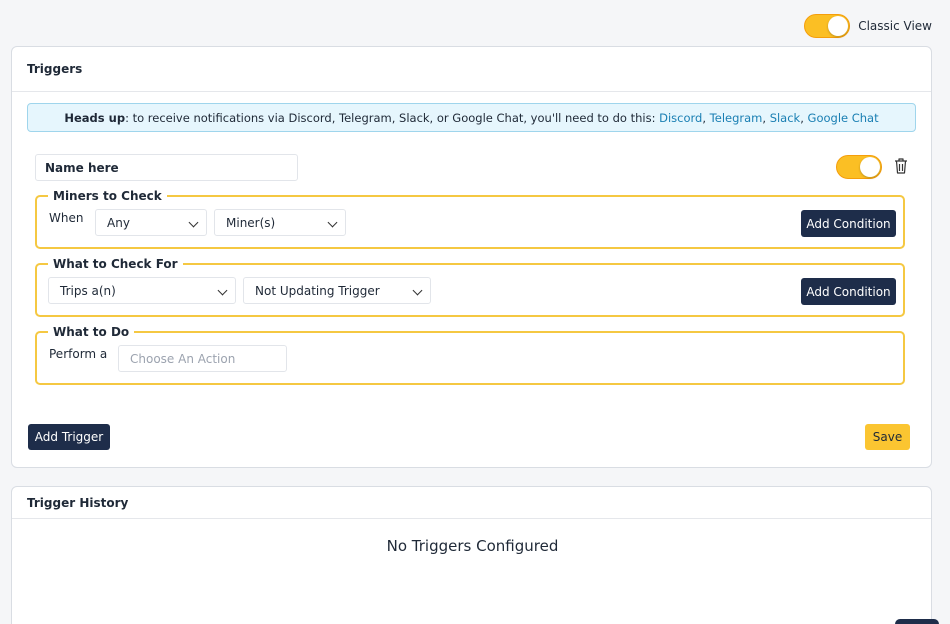 Image resolution: width=950 pixels, height=624 pixels. What do you see at coordinates (471, 503) in the screenshot?
I see `trigger-history-title: Trigger History` at bounding box center [471, 503].